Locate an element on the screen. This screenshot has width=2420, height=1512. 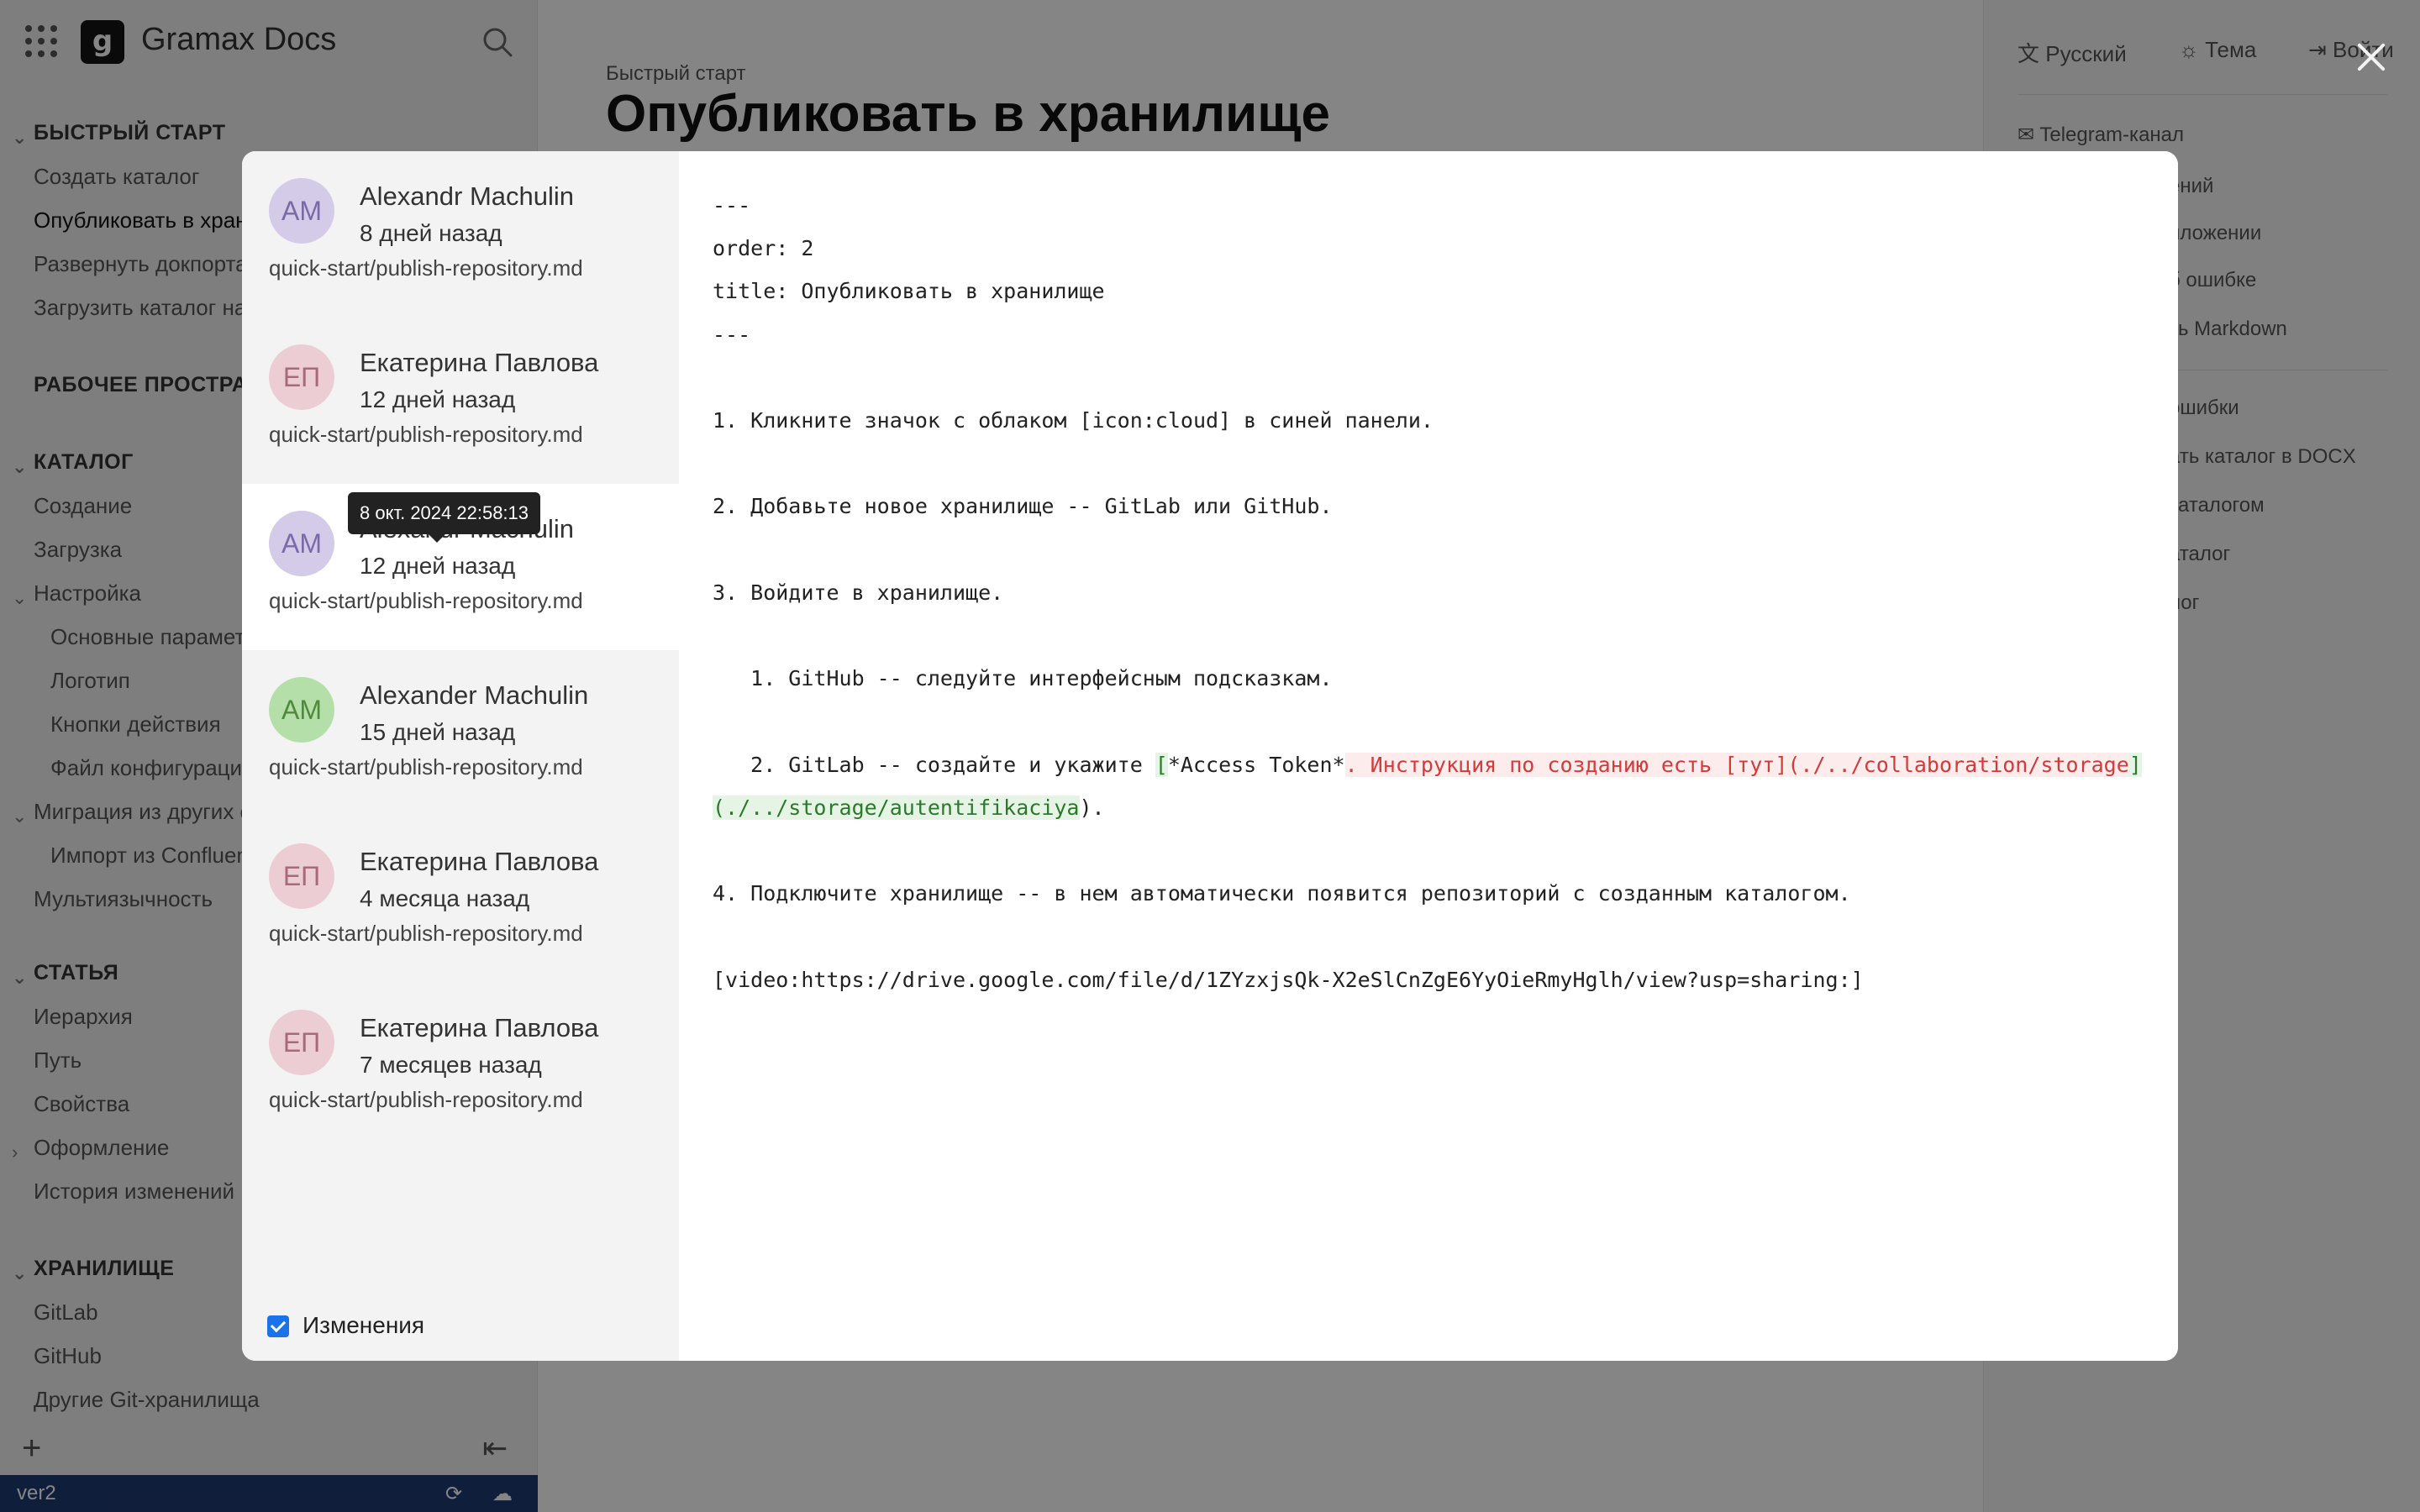
code-line: (./../storage/autentifikaciya). is located at coordinates (909, 807).